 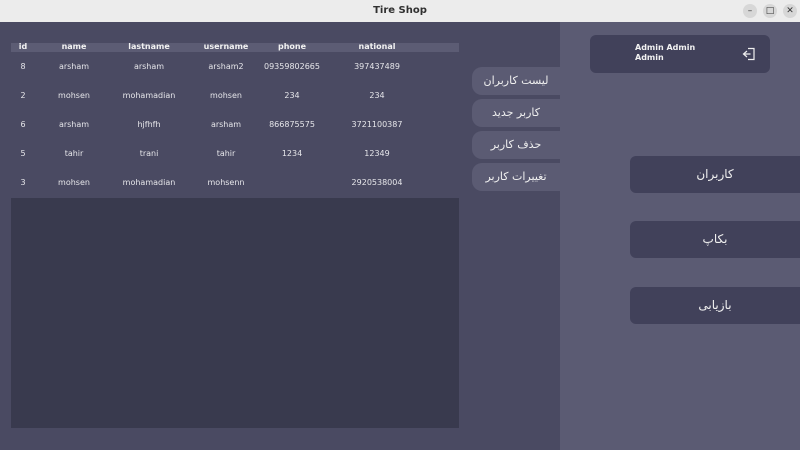 I want to click on cell-phone: 234, so click(x=292, y=95).